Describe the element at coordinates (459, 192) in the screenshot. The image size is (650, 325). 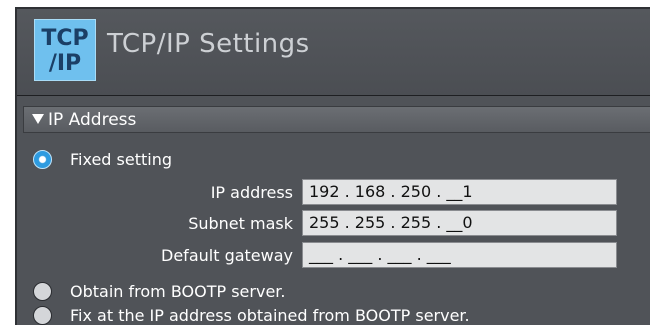
I see `ip-address-field: 192 . 168 . 250 . __1` at that location.